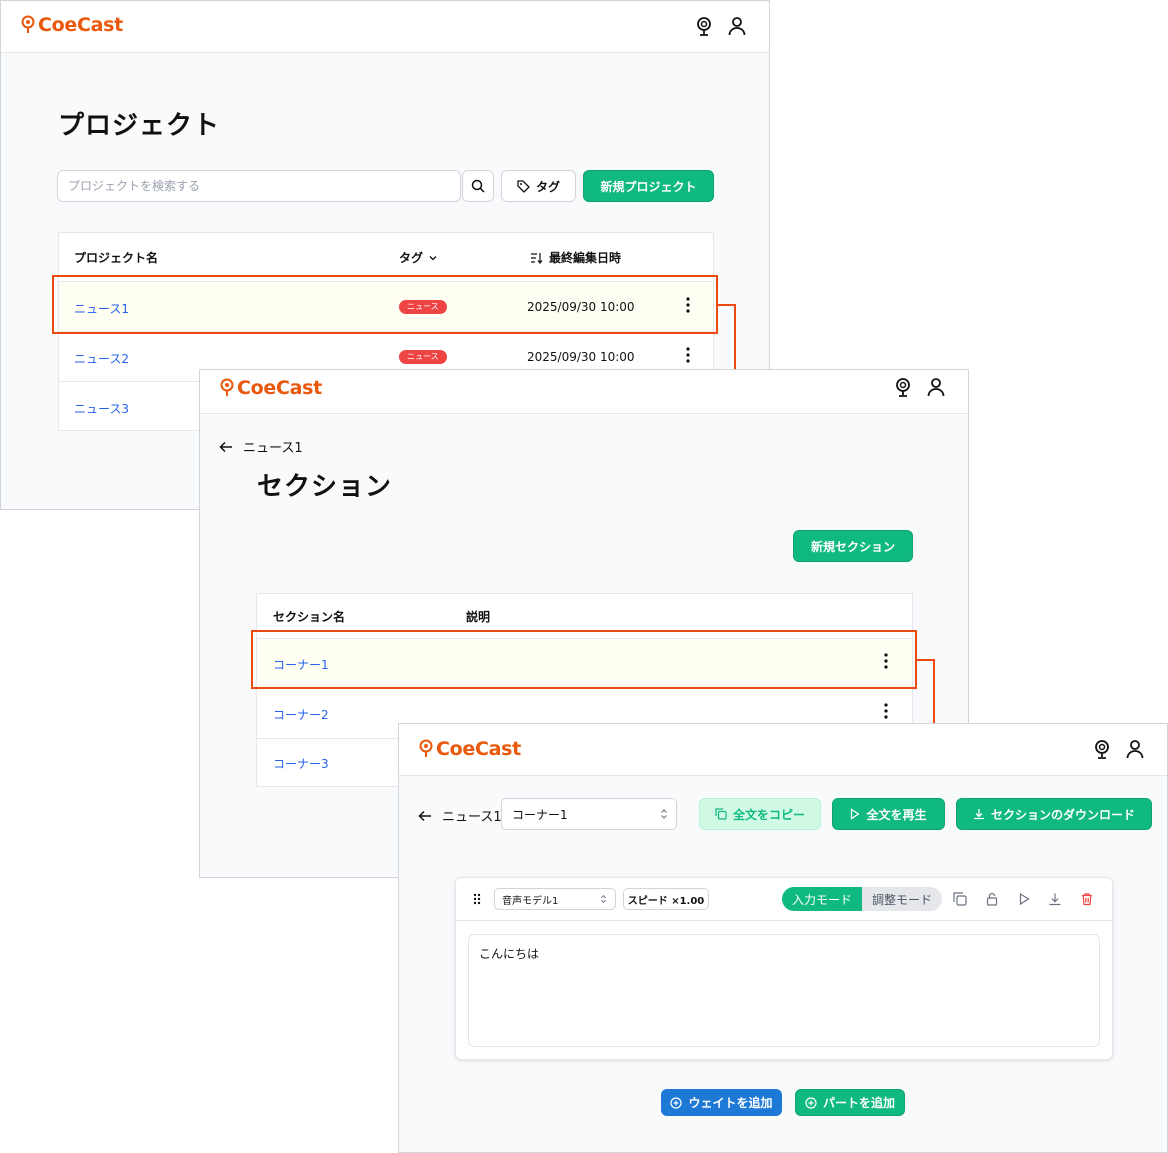 The height and width of the screenshot is (1153, 1168). Describe the element at coordinates (585, 258) in the screenshot. I see `column-updated-label: 最終編集日時` at that location.